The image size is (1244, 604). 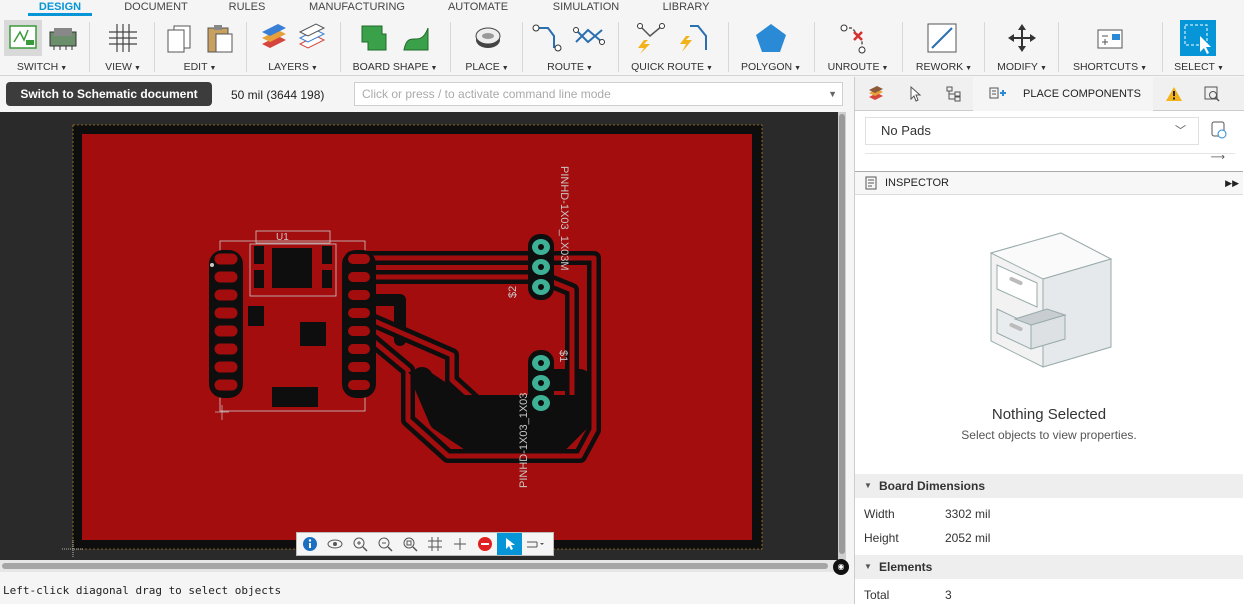 What do you see at coordinates (570, 47) in the screenshot?
I see `route-group: ROUTE ▼` at bounding box center [570, 47].